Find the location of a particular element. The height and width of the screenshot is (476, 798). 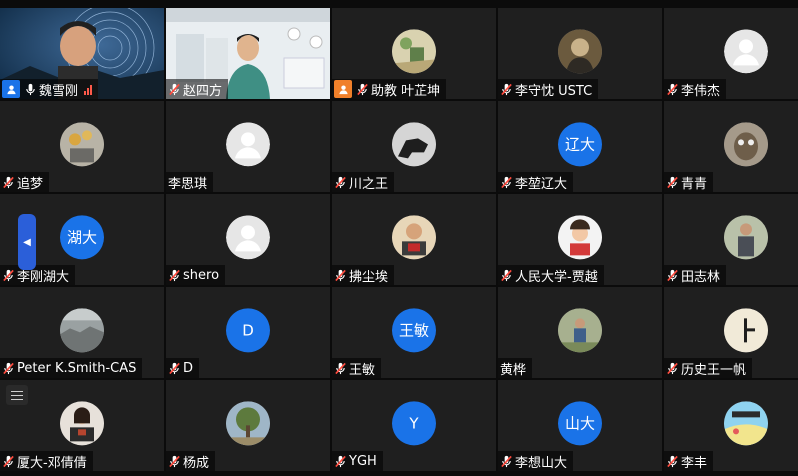

nameplate: 赵四方 is located at coordinates (197, 89).